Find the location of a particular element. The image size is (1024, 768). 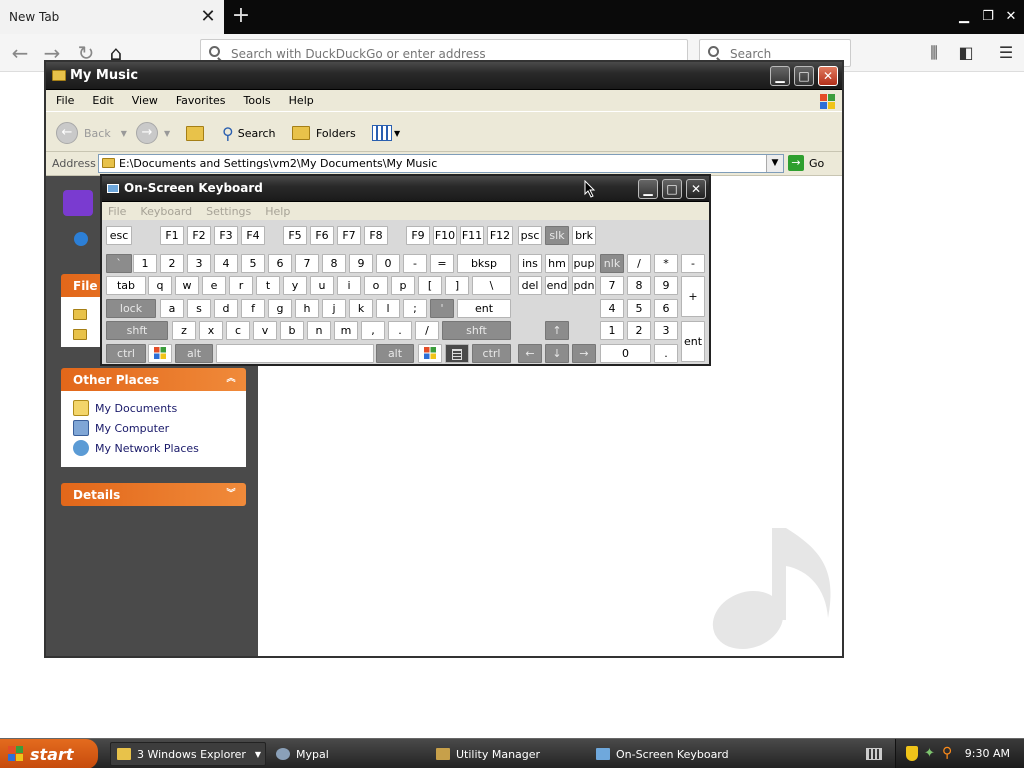

key-left-shift: shft is located at coordinates (137, 330).